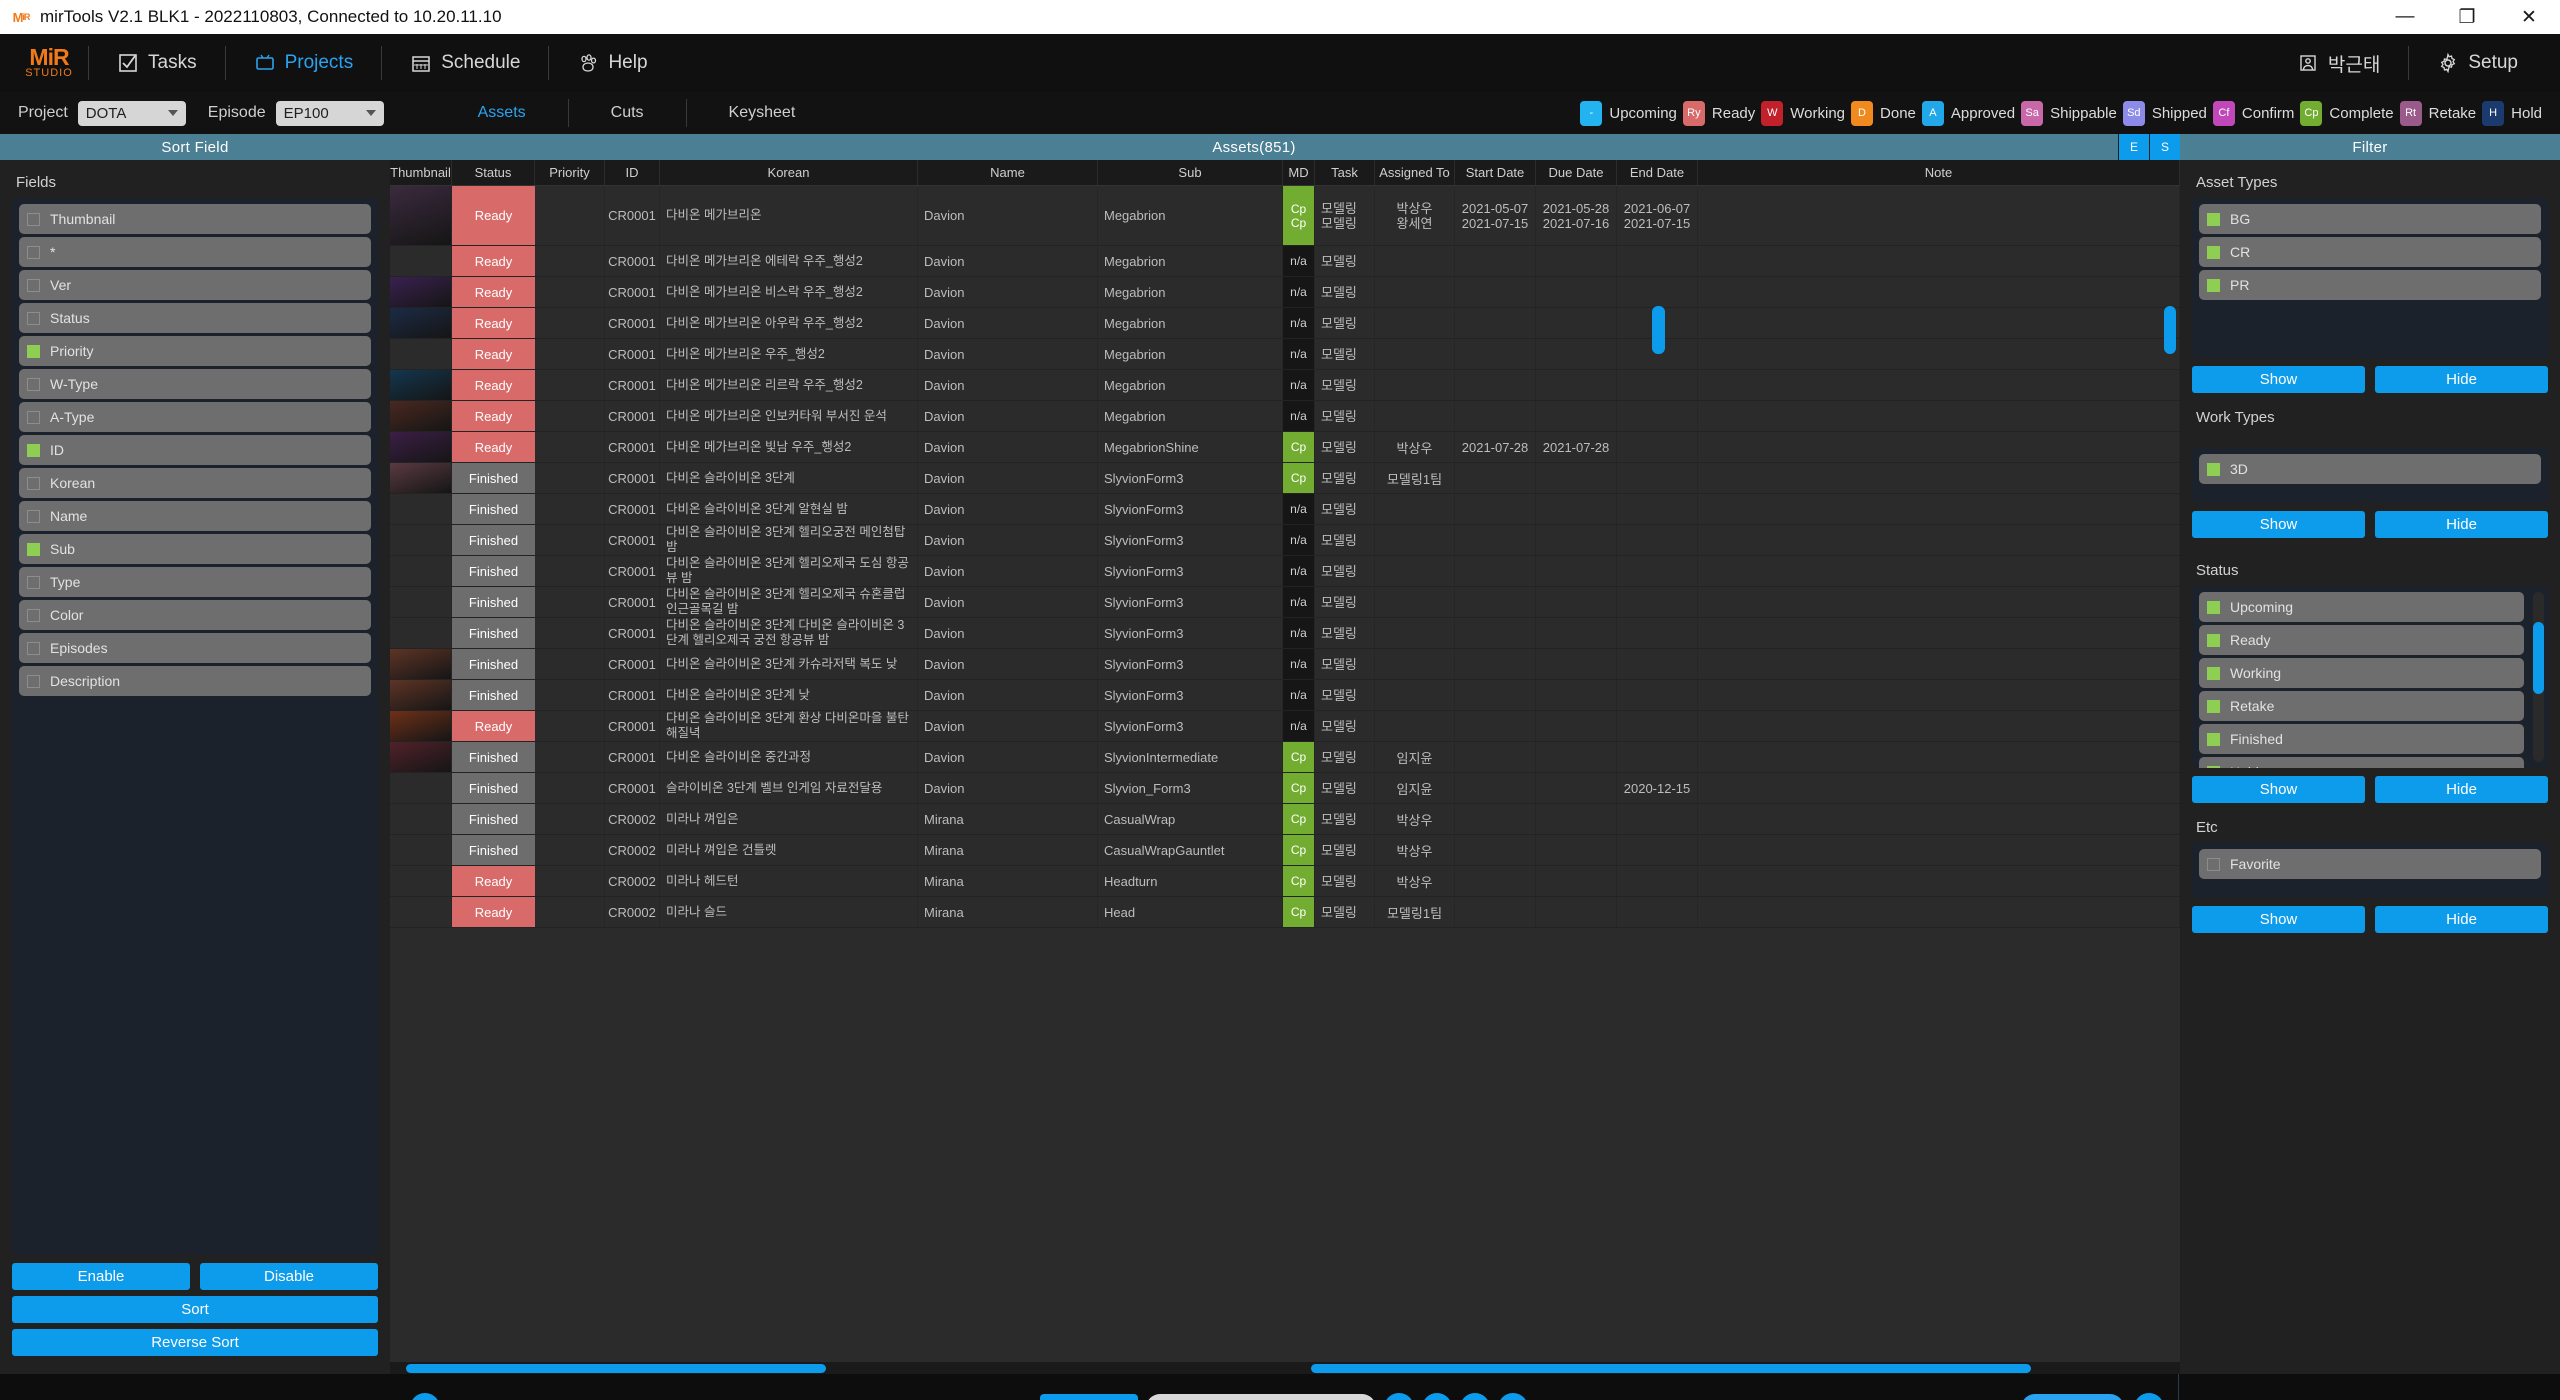 The height and width of the screenshot is (1400, 2560). What do you see at coordinates (627, 113) in the screenshot?
I see `tab-cuts: Cuts` at bounding box center [627, 113].